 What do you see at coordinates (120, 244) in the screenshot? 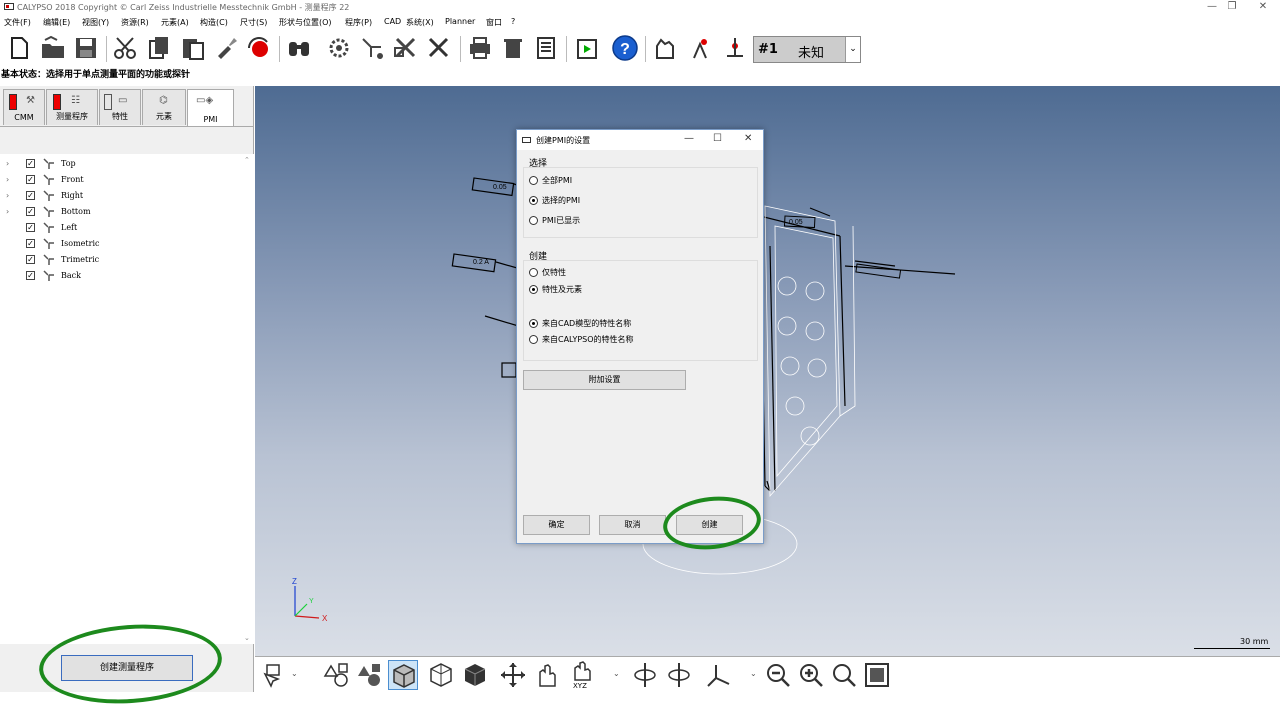
I see `tree-item-isometric: ✓ Isometric` at bounding box center [120, 244].